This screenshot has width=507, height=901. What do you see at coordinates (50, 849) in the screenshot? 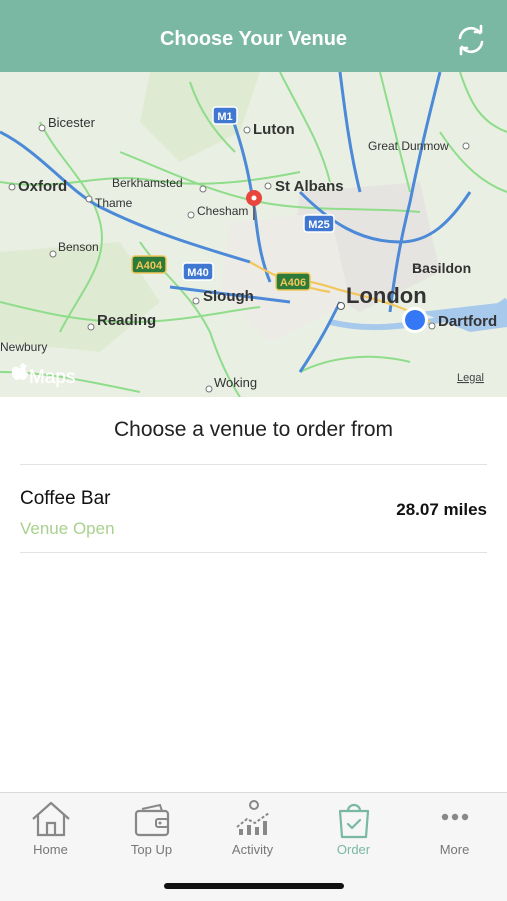
I see `tab-home-label: Home` at bounding box center [50, 849].